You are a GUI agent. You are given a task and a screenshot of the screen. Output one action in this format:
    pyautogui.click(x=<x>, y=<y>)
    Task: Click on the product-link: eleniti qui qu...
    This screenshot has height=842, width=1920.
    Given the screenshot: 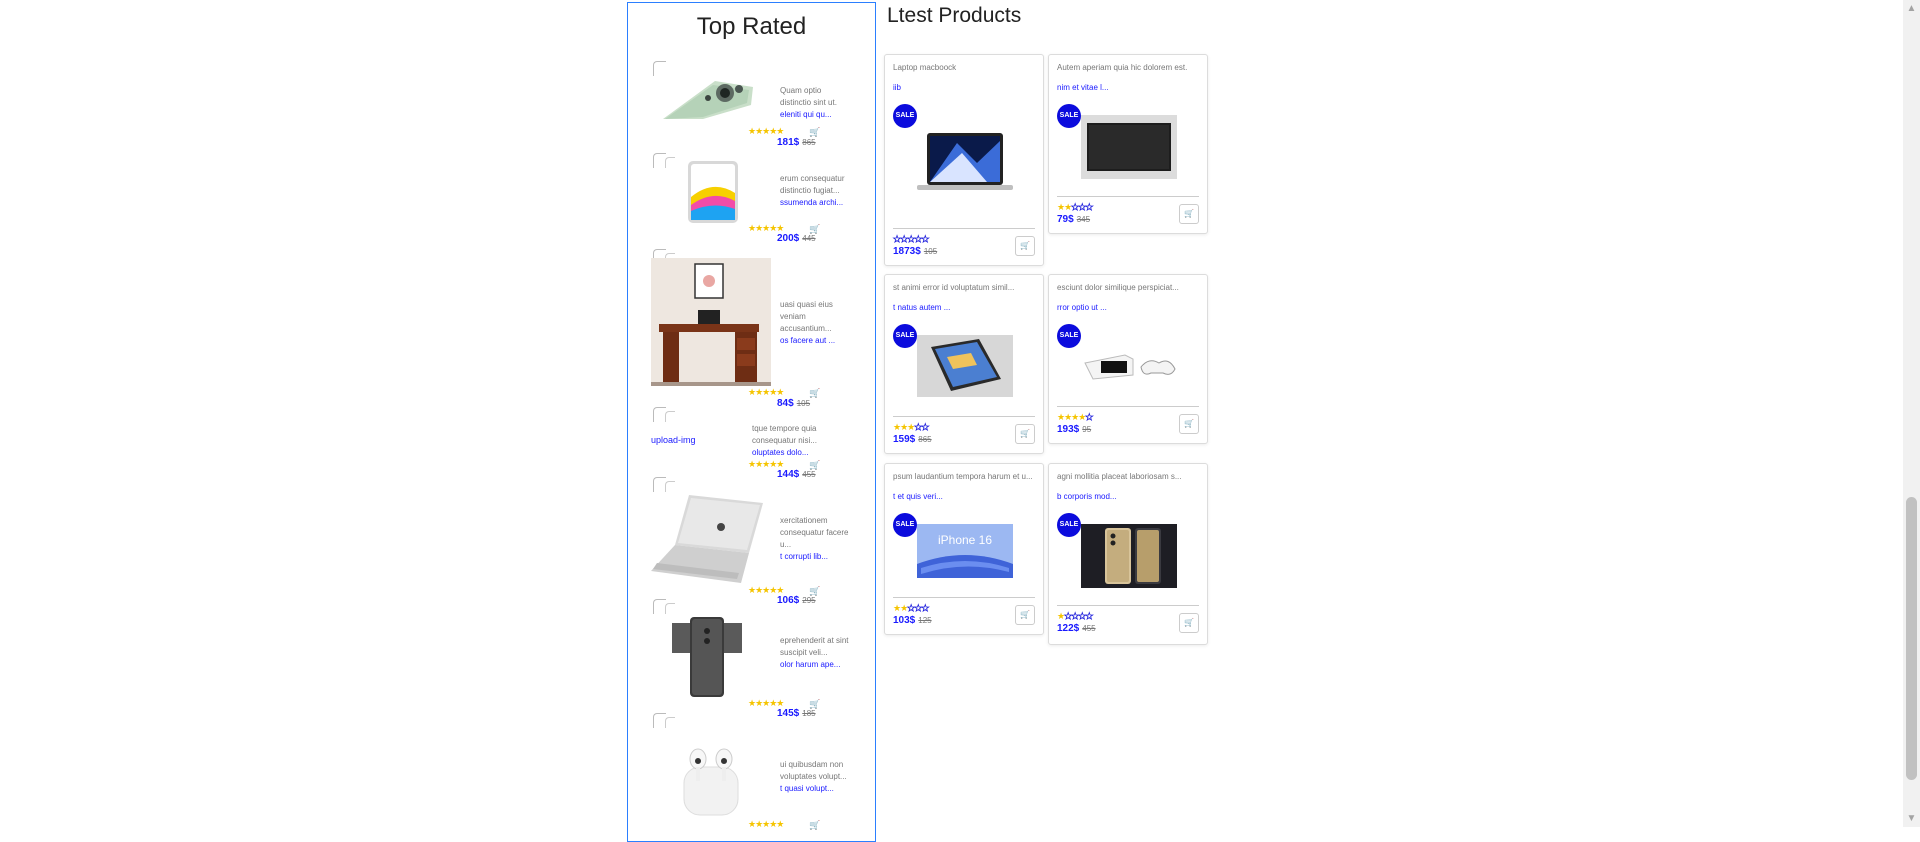 What is the action you would take?
    pyautogui.click(x=816, y=115)
    